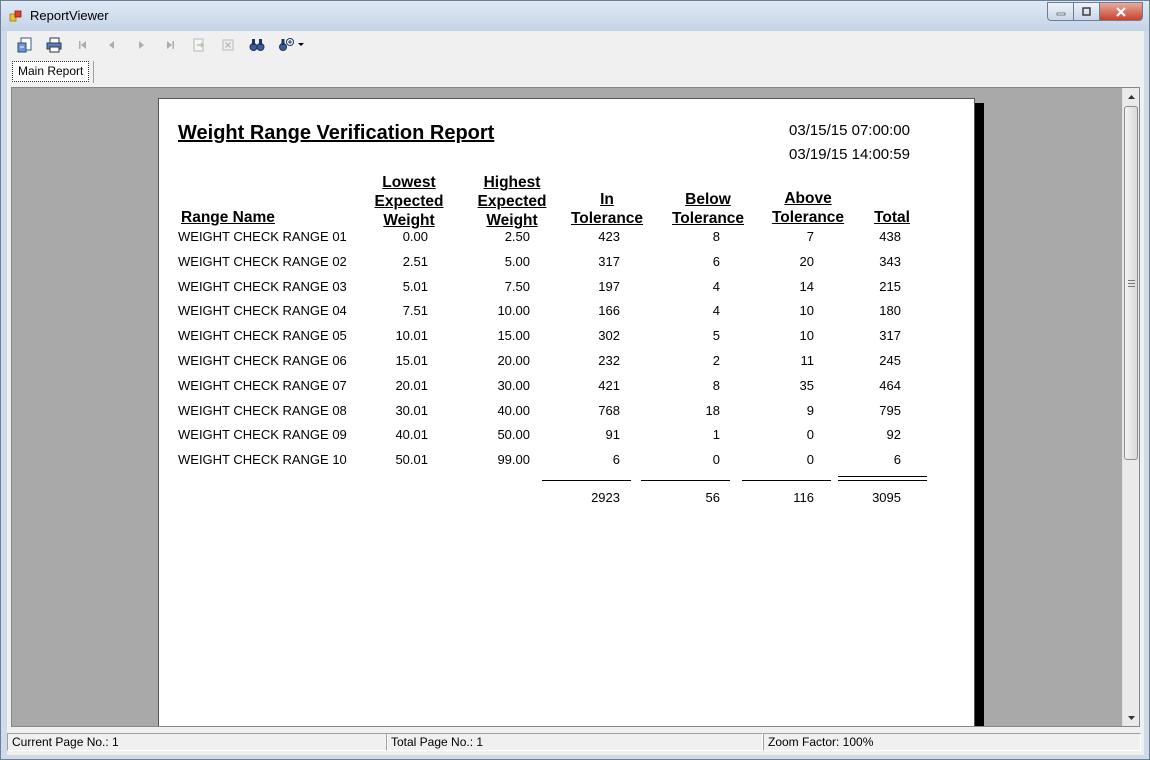  Describe the element at coordinates (517, 286) in the screenshot. I see `row-highest-weight: 7.50` at that location.